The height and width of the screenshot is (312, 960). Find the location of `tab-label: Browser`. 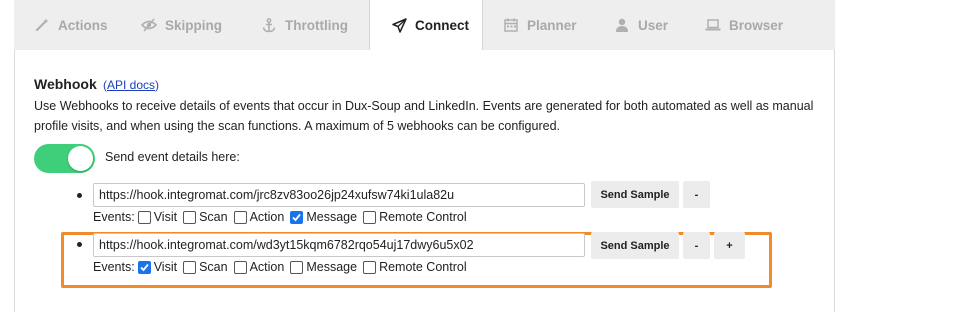

tab-label: Browser is located at coordinates (756, 25).